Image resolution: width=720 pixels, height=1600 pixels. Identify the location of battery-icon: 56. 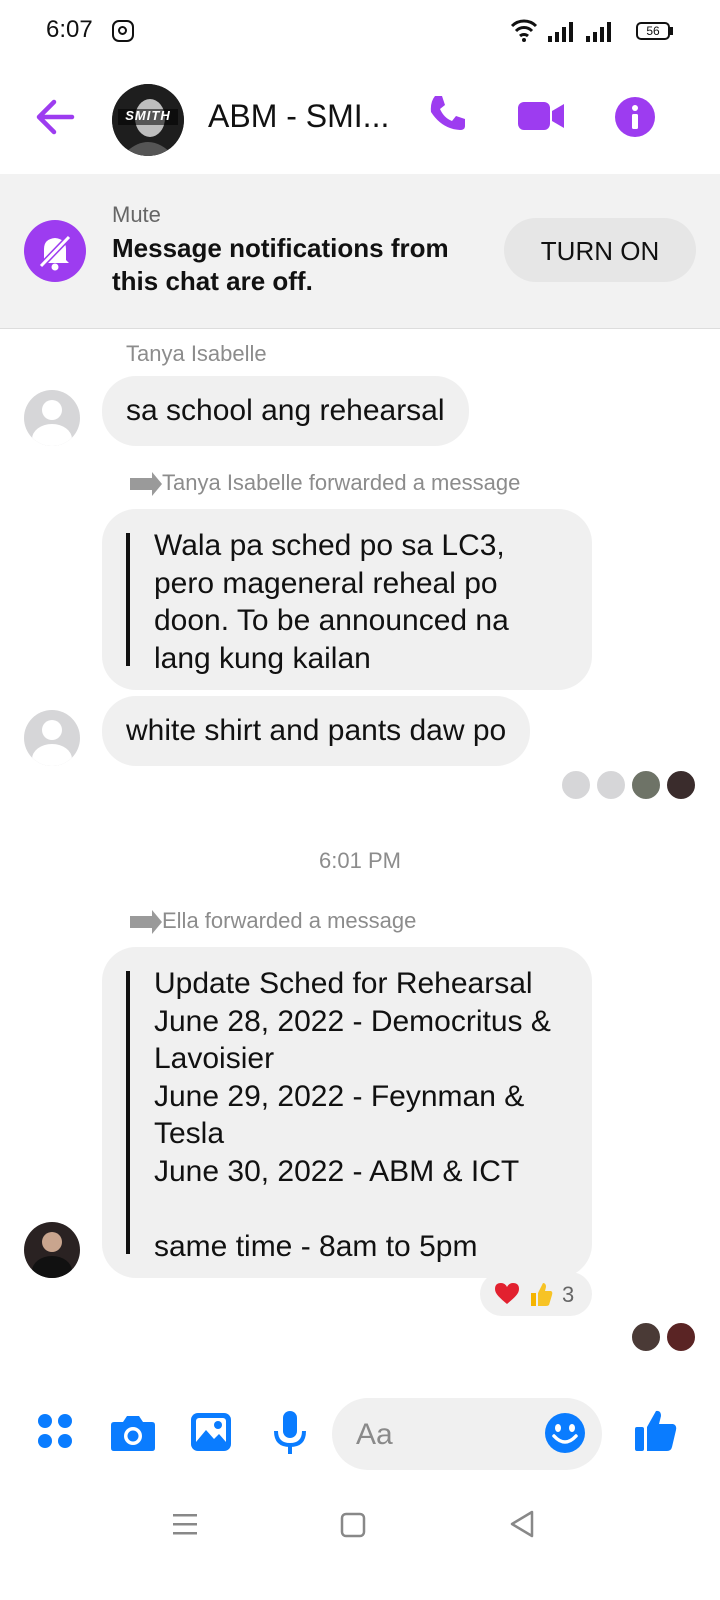
(653, 31).